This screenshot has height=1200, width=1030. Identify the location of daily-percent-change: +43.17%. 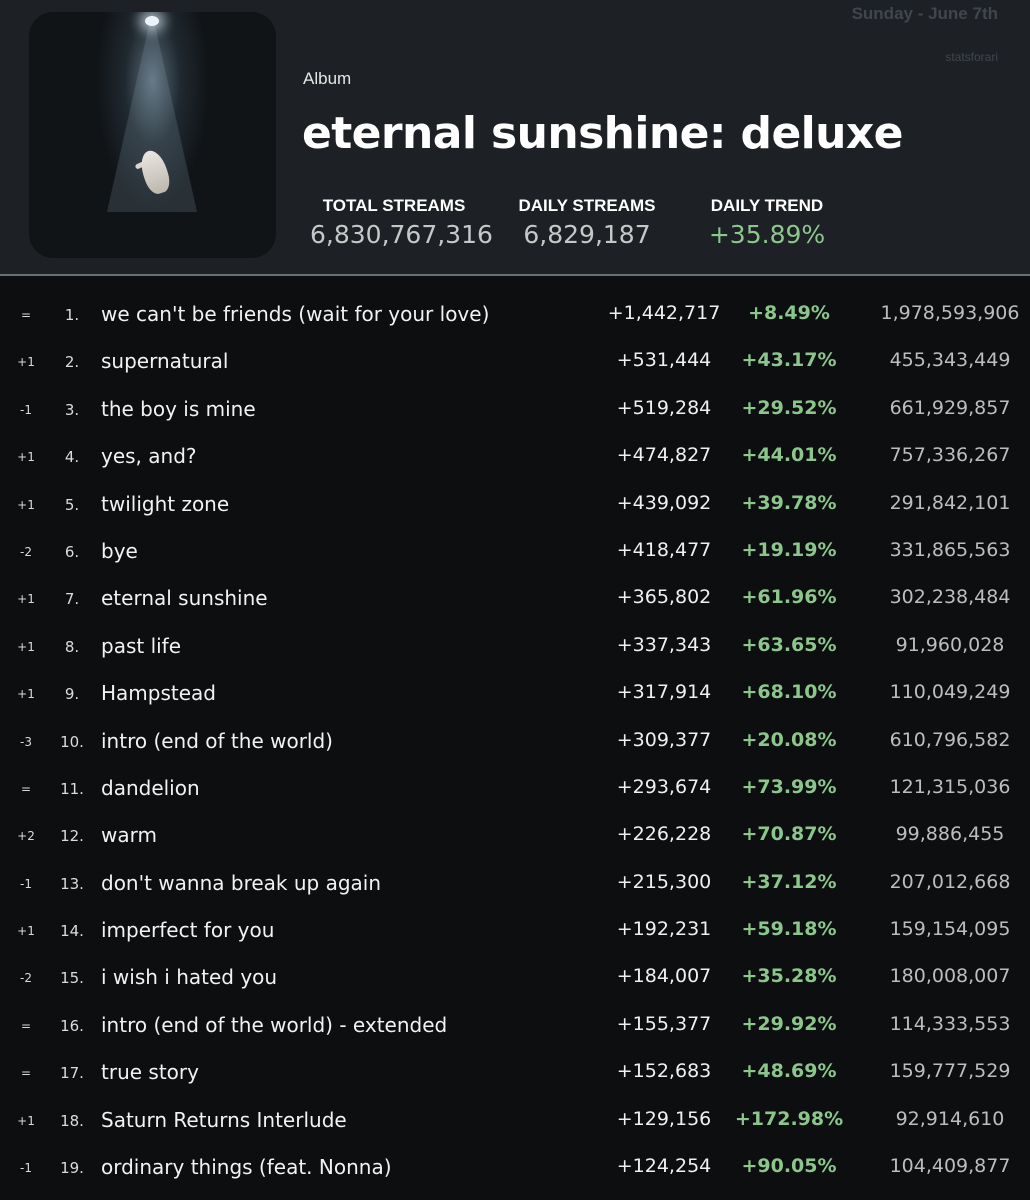
(789, 360).